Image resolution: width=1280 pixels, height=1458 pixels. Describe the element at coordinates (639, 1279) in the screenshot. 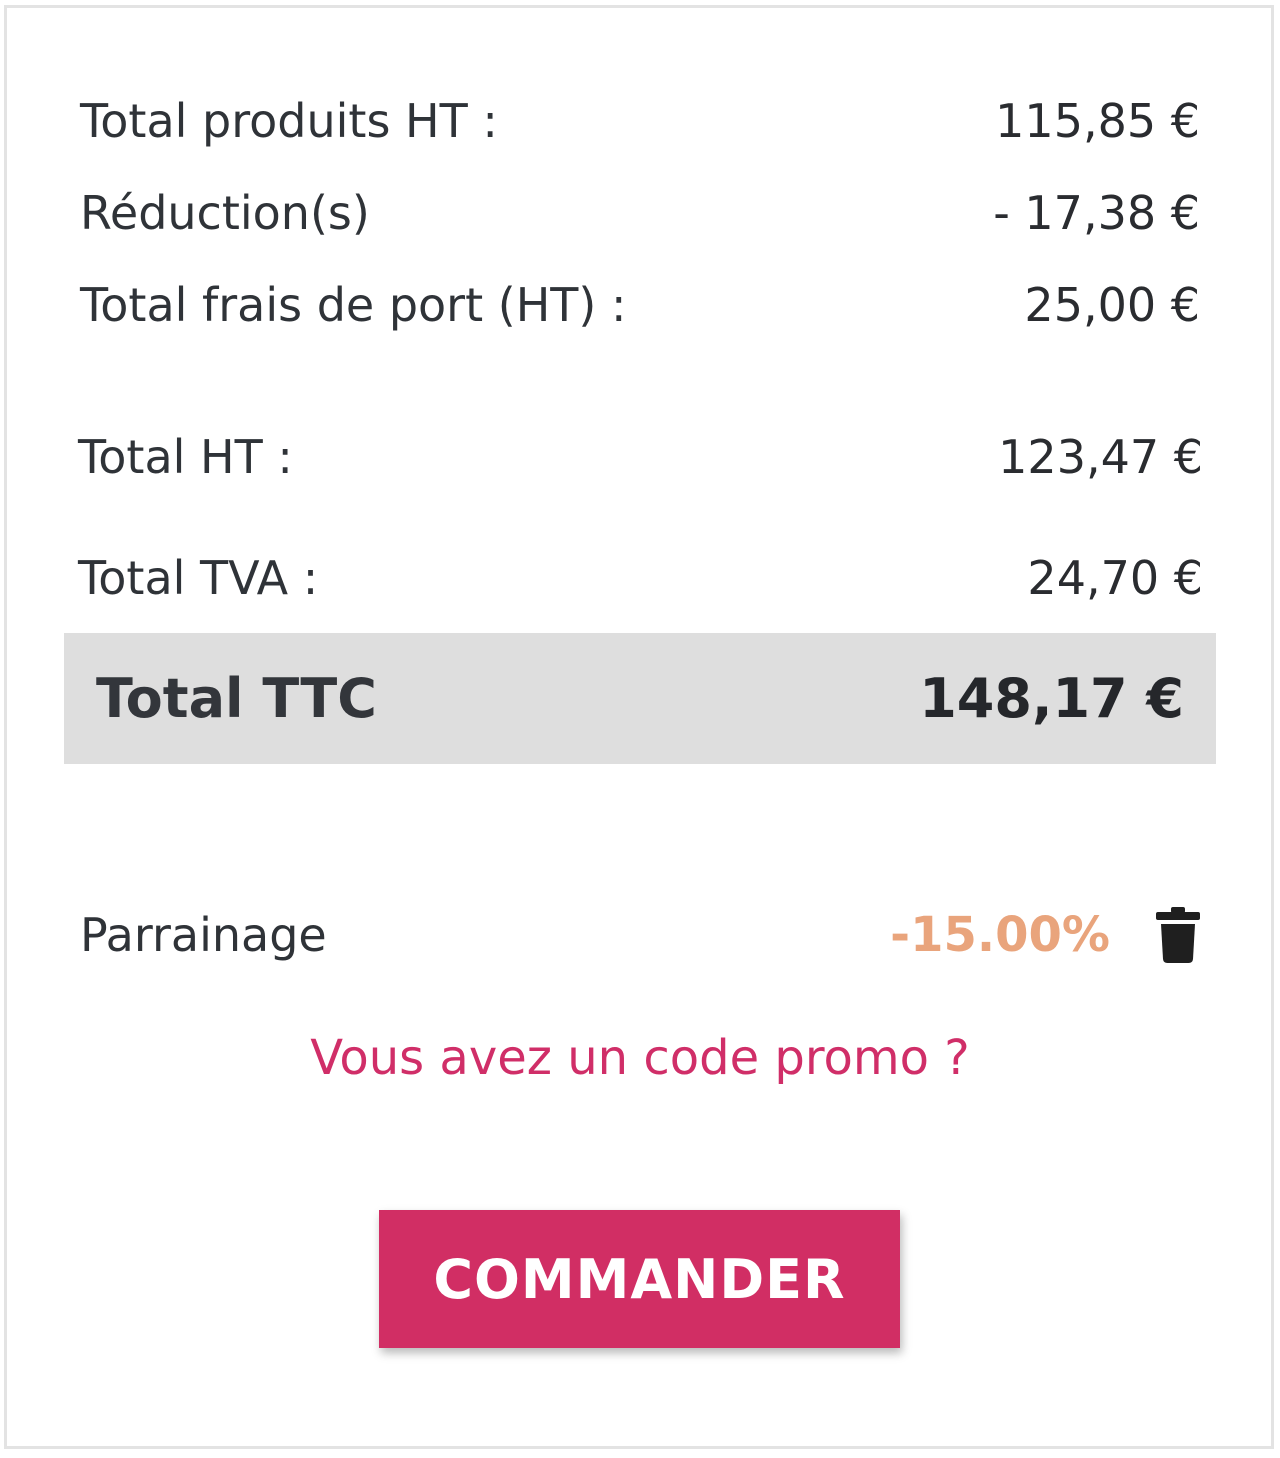

I see `order-button: COMMANDER` at that location.